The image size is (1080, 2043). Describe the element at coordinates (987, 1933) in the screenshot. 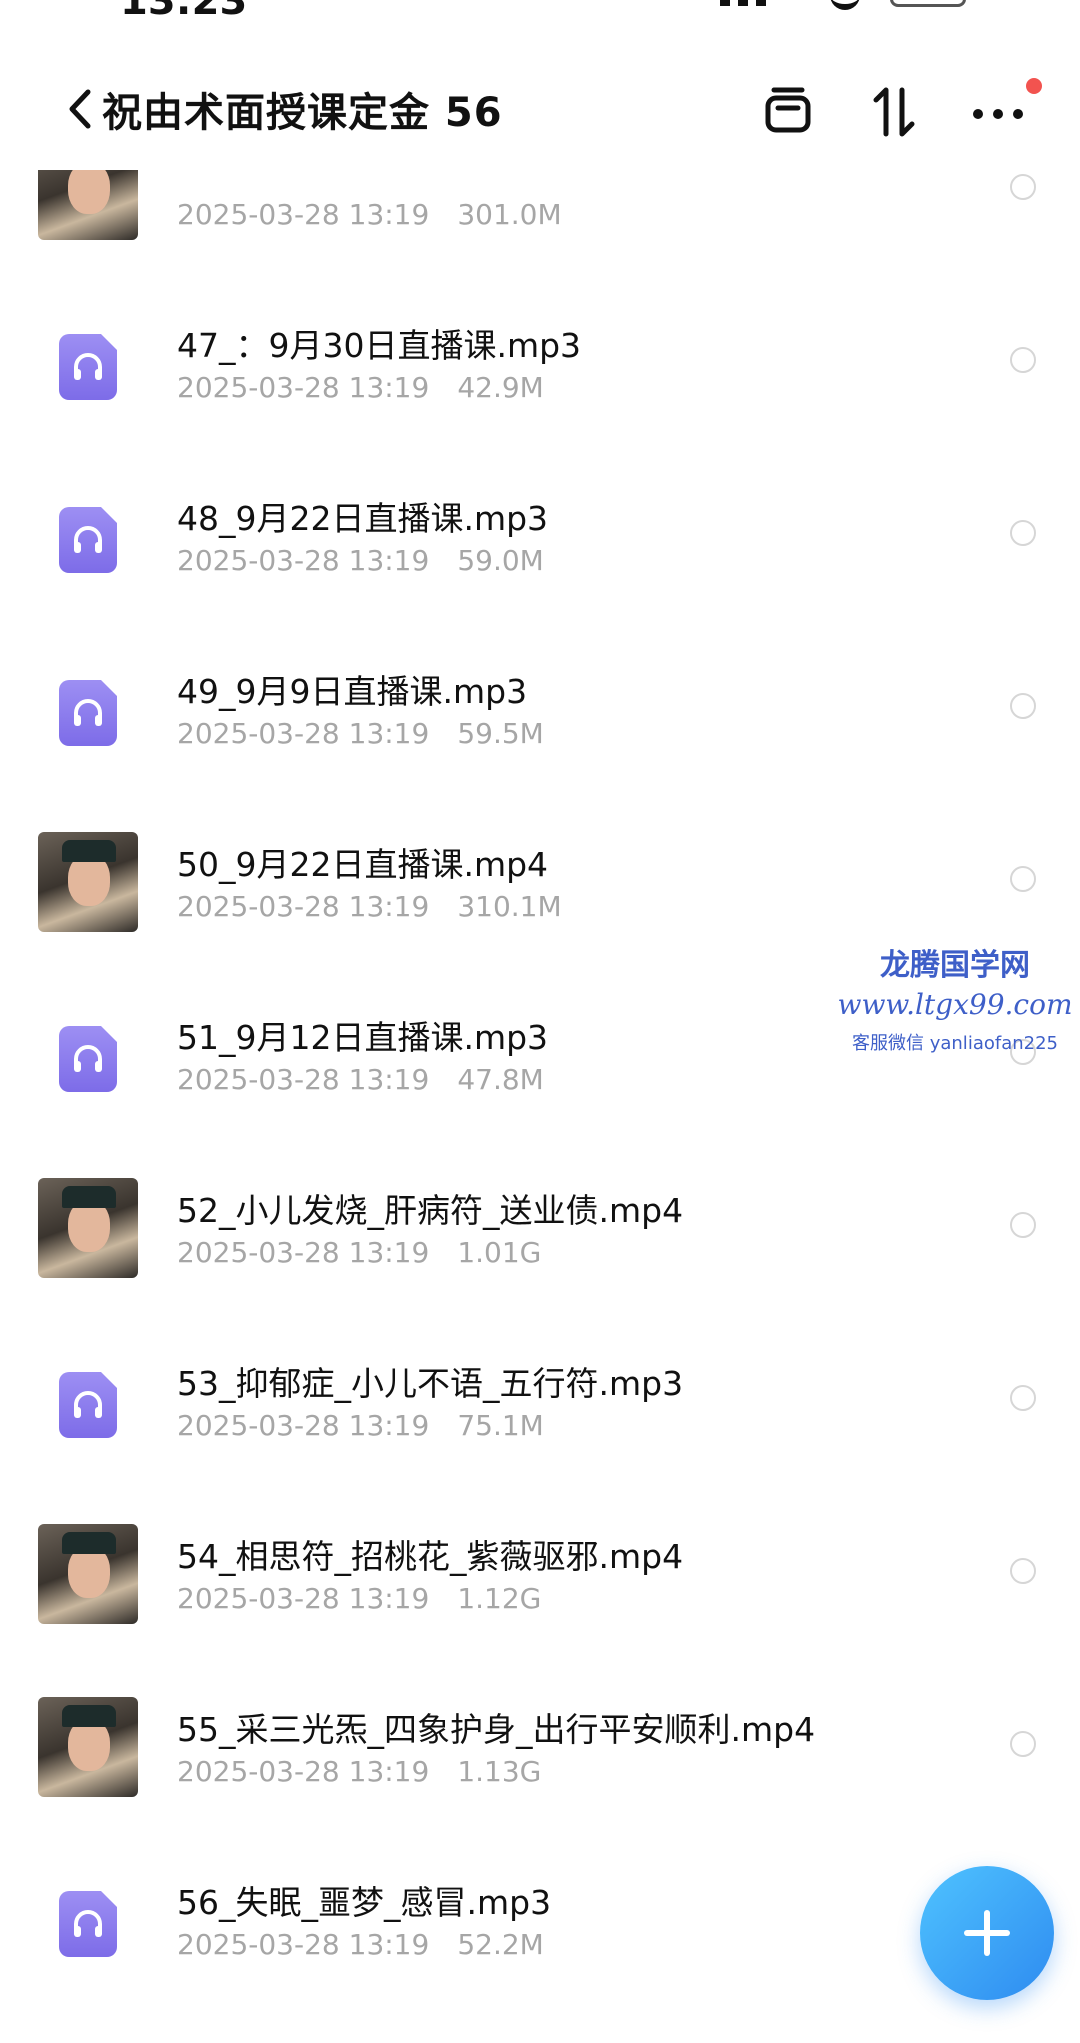

I see `add-button` at that location.